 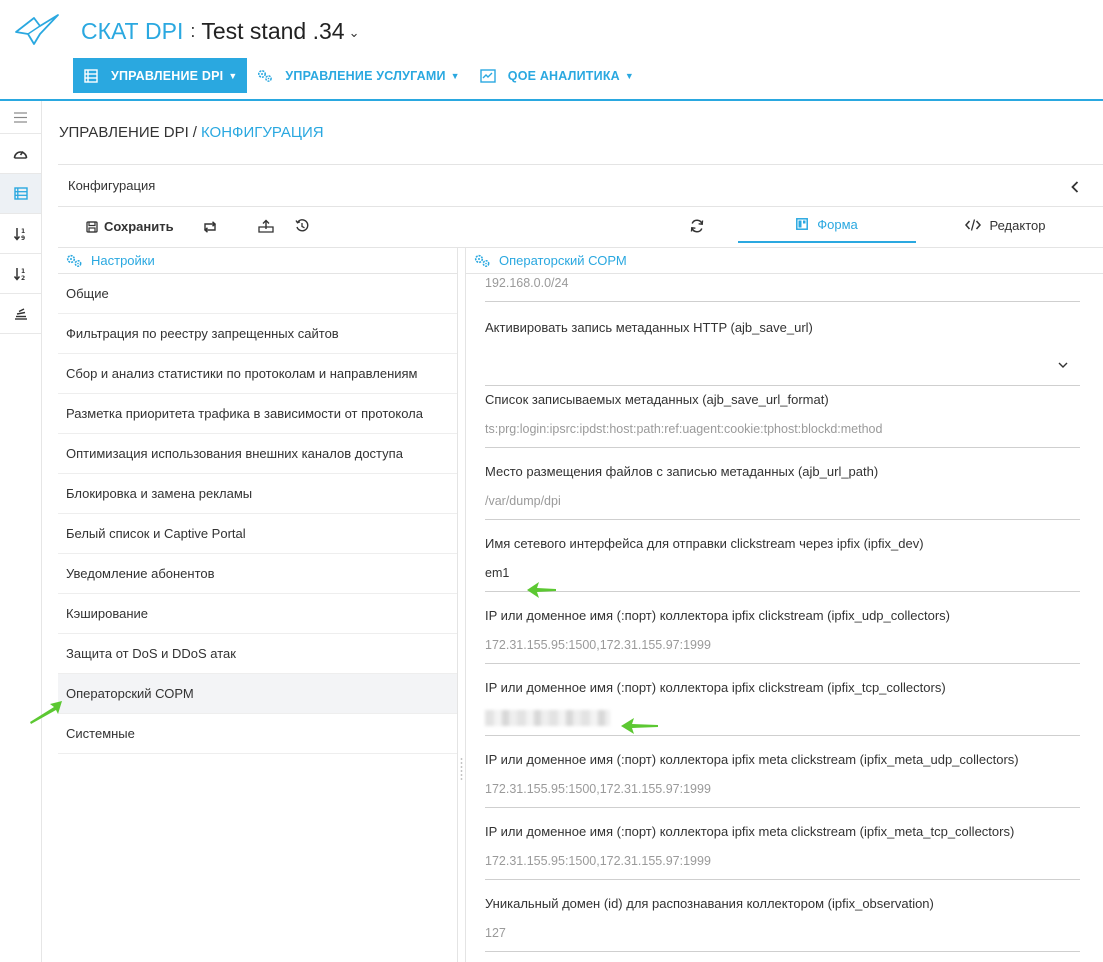 I want to click on settings-item-operator-sorm: Операторский СОРМ, so click(x=257, y=694).